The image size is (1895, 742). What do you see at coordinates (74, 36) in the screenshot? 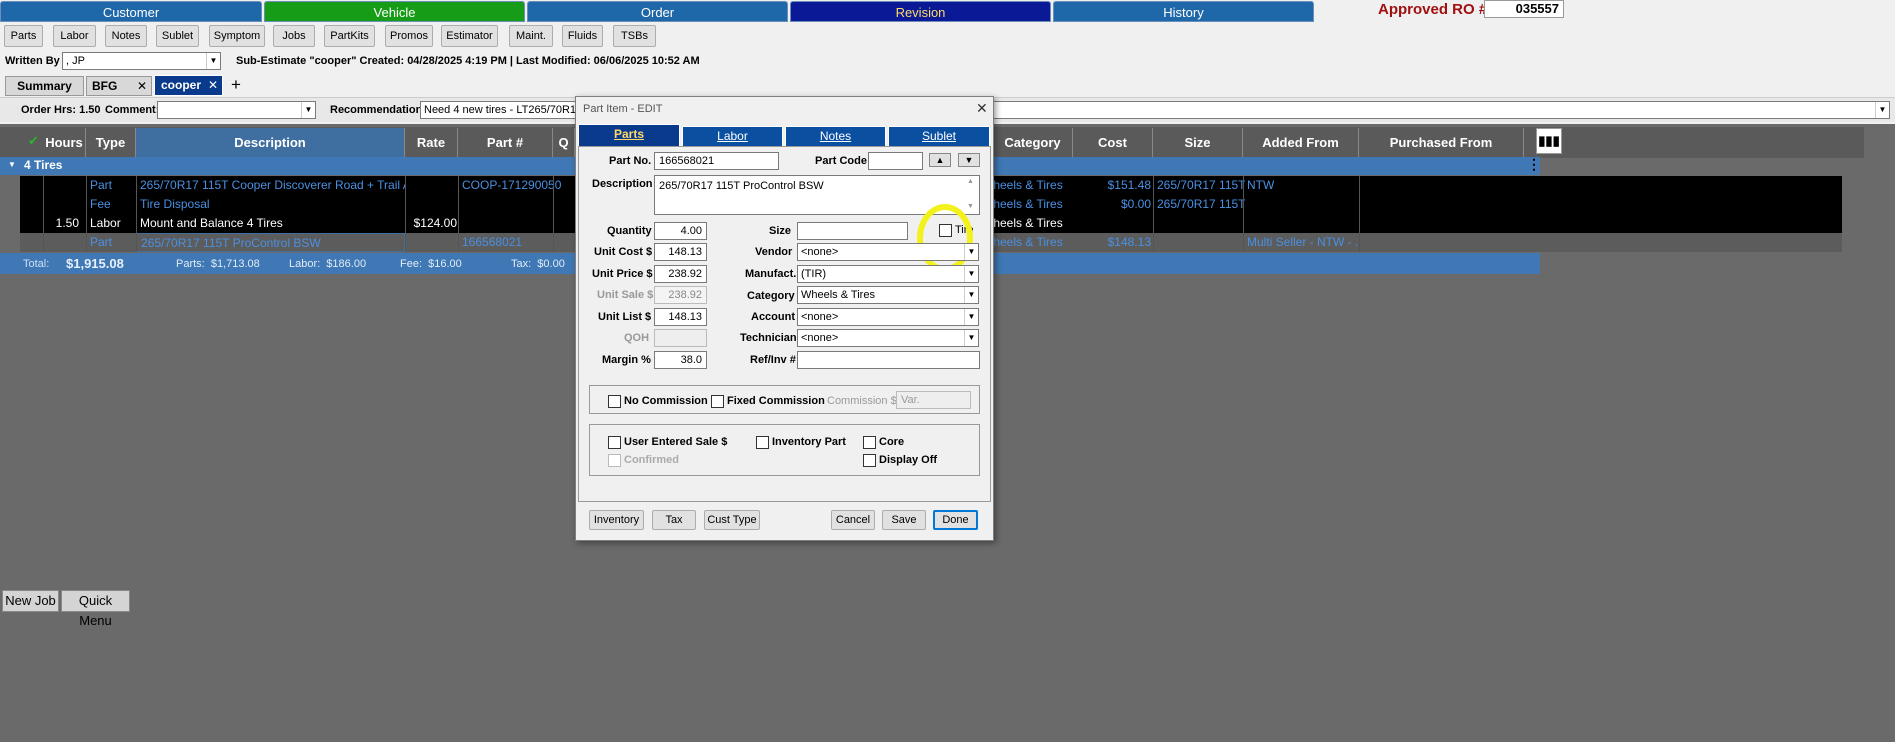
I see `toolbar-labor-button: Labor` at bounding box center [74, 36].